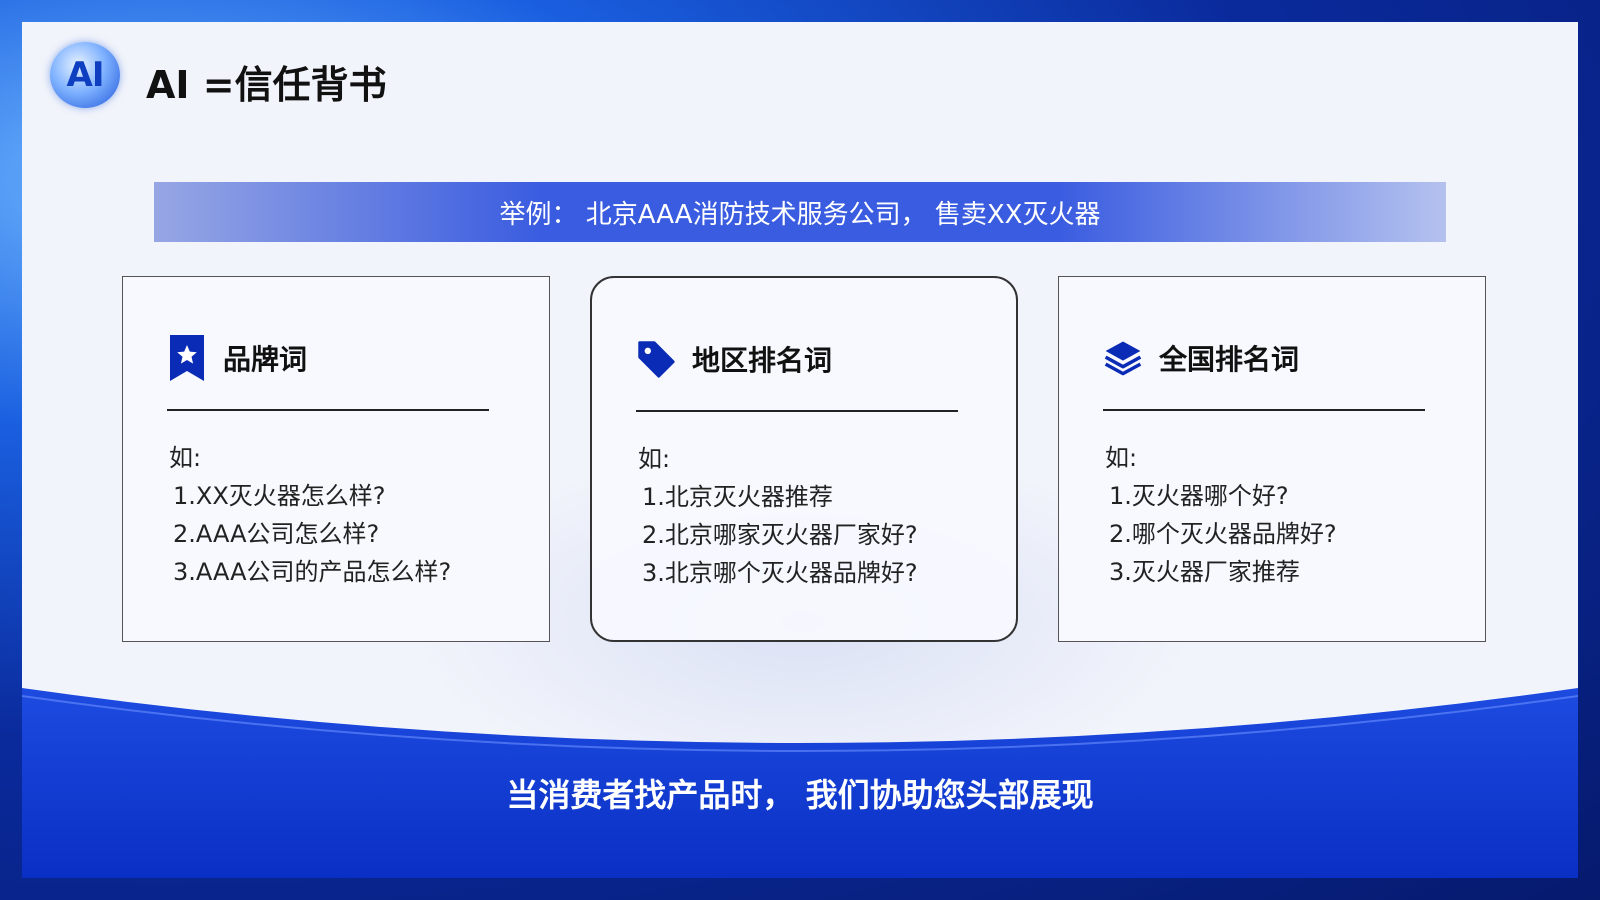  I want to click on list-item: 1.XX灭火器怎么样?, so click(279, 496).